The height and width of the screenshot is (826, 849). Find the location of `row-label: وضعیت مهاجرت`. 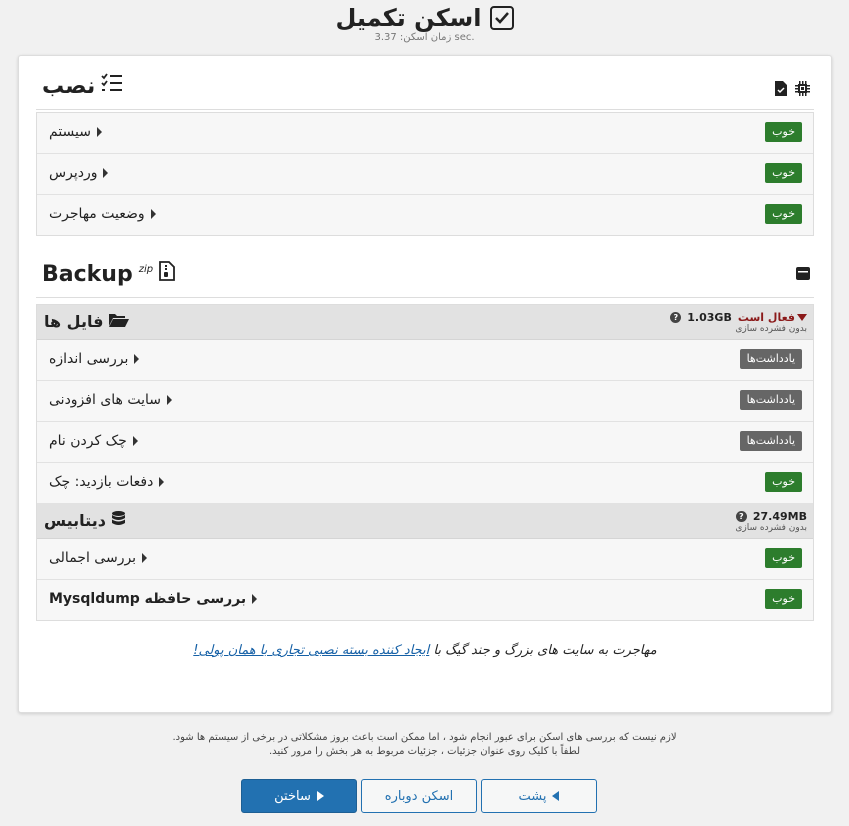

row-label: وضعیت مهاجرت is located at coordinates (97, 214).